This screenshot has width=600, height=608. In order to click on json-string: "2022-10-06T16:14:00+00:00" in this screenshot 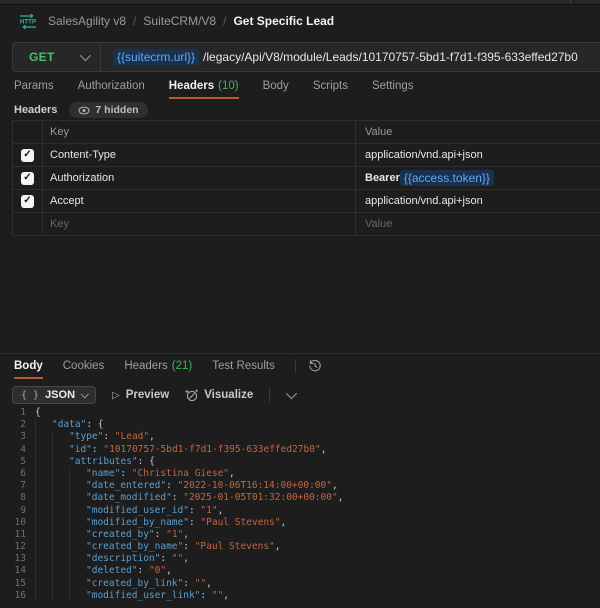, I will do `click(254, 486)`.